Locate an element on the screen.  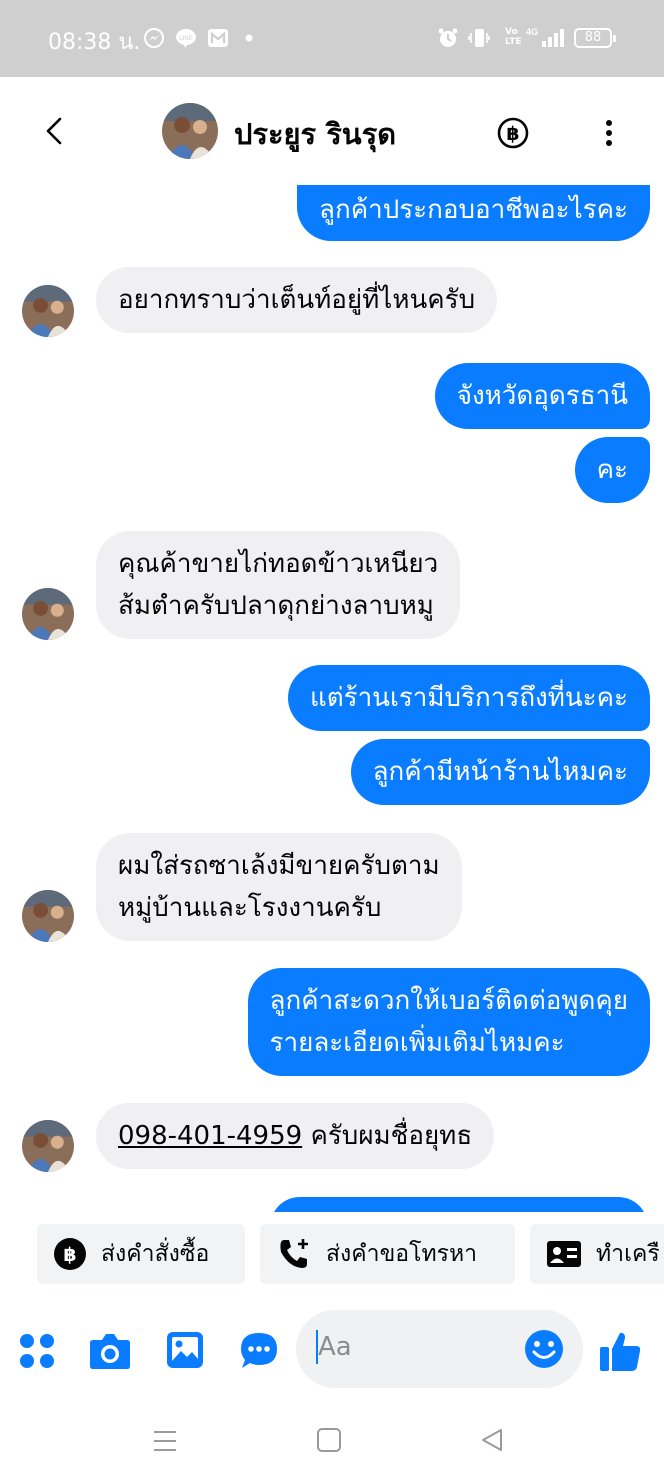
phone-plus-icon is located at coordinates (294, 1253).